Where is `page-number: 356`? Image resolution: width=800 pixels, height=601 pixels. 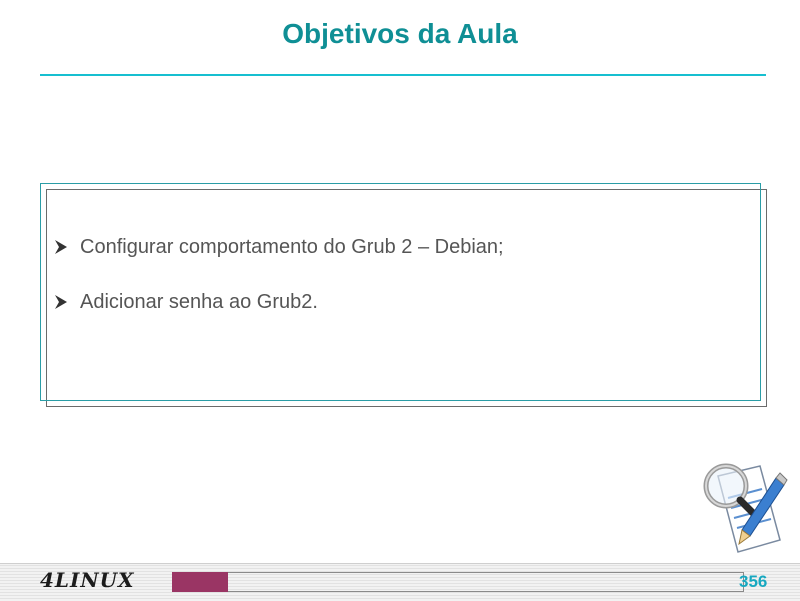
page-number: 356 is located at coordinates (753, 581).